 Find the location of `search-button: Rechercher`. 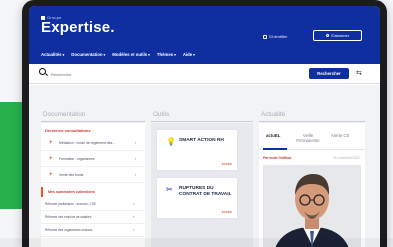

search-button: Rechercher is located at coordinates (329, 73).